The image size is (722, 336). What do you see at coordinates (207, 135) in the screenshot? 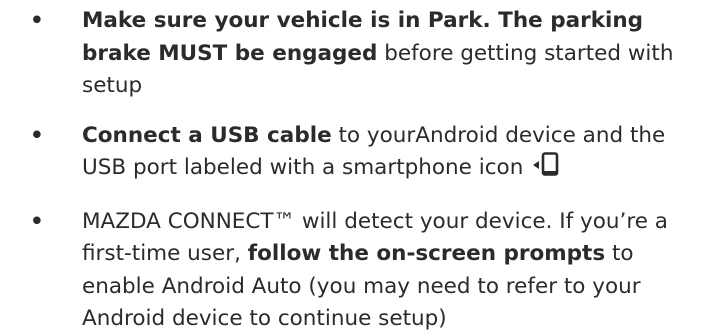
I see `item-text-bold: Connect a USB cable` at bounding box center [207, 135].